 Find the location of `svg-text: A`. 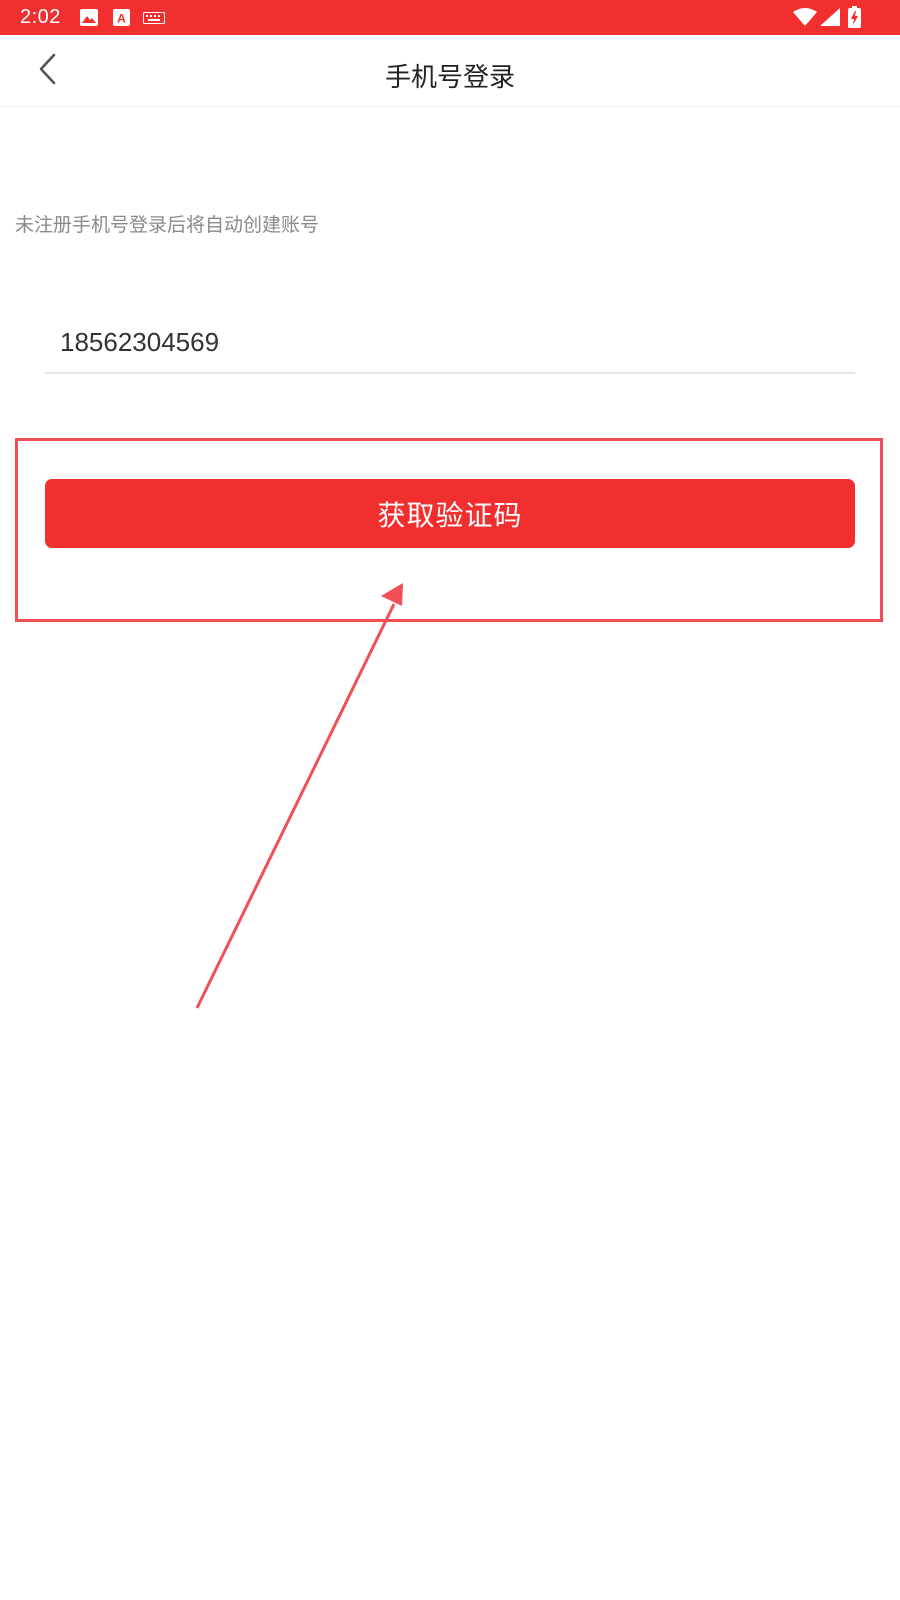

svg-text: A is located at coordinates (121, 19).